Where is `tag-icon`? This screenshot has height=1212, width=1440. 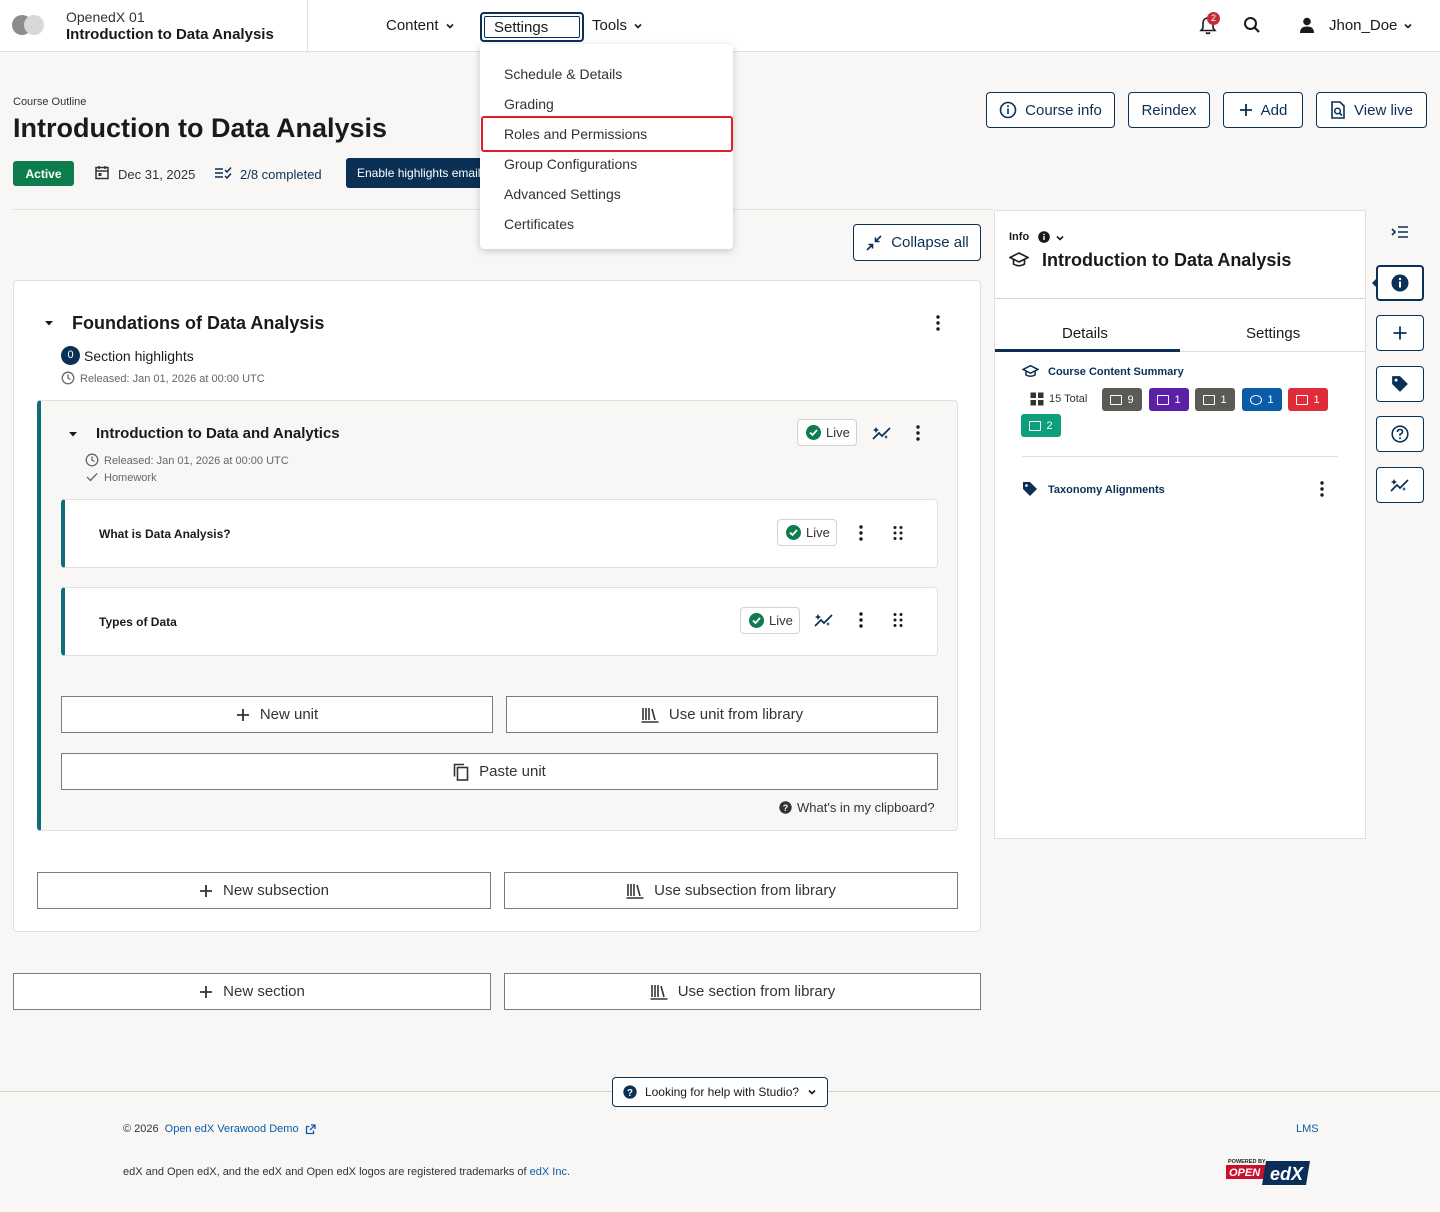
tag-icon is located at coordinates (1400, 384).